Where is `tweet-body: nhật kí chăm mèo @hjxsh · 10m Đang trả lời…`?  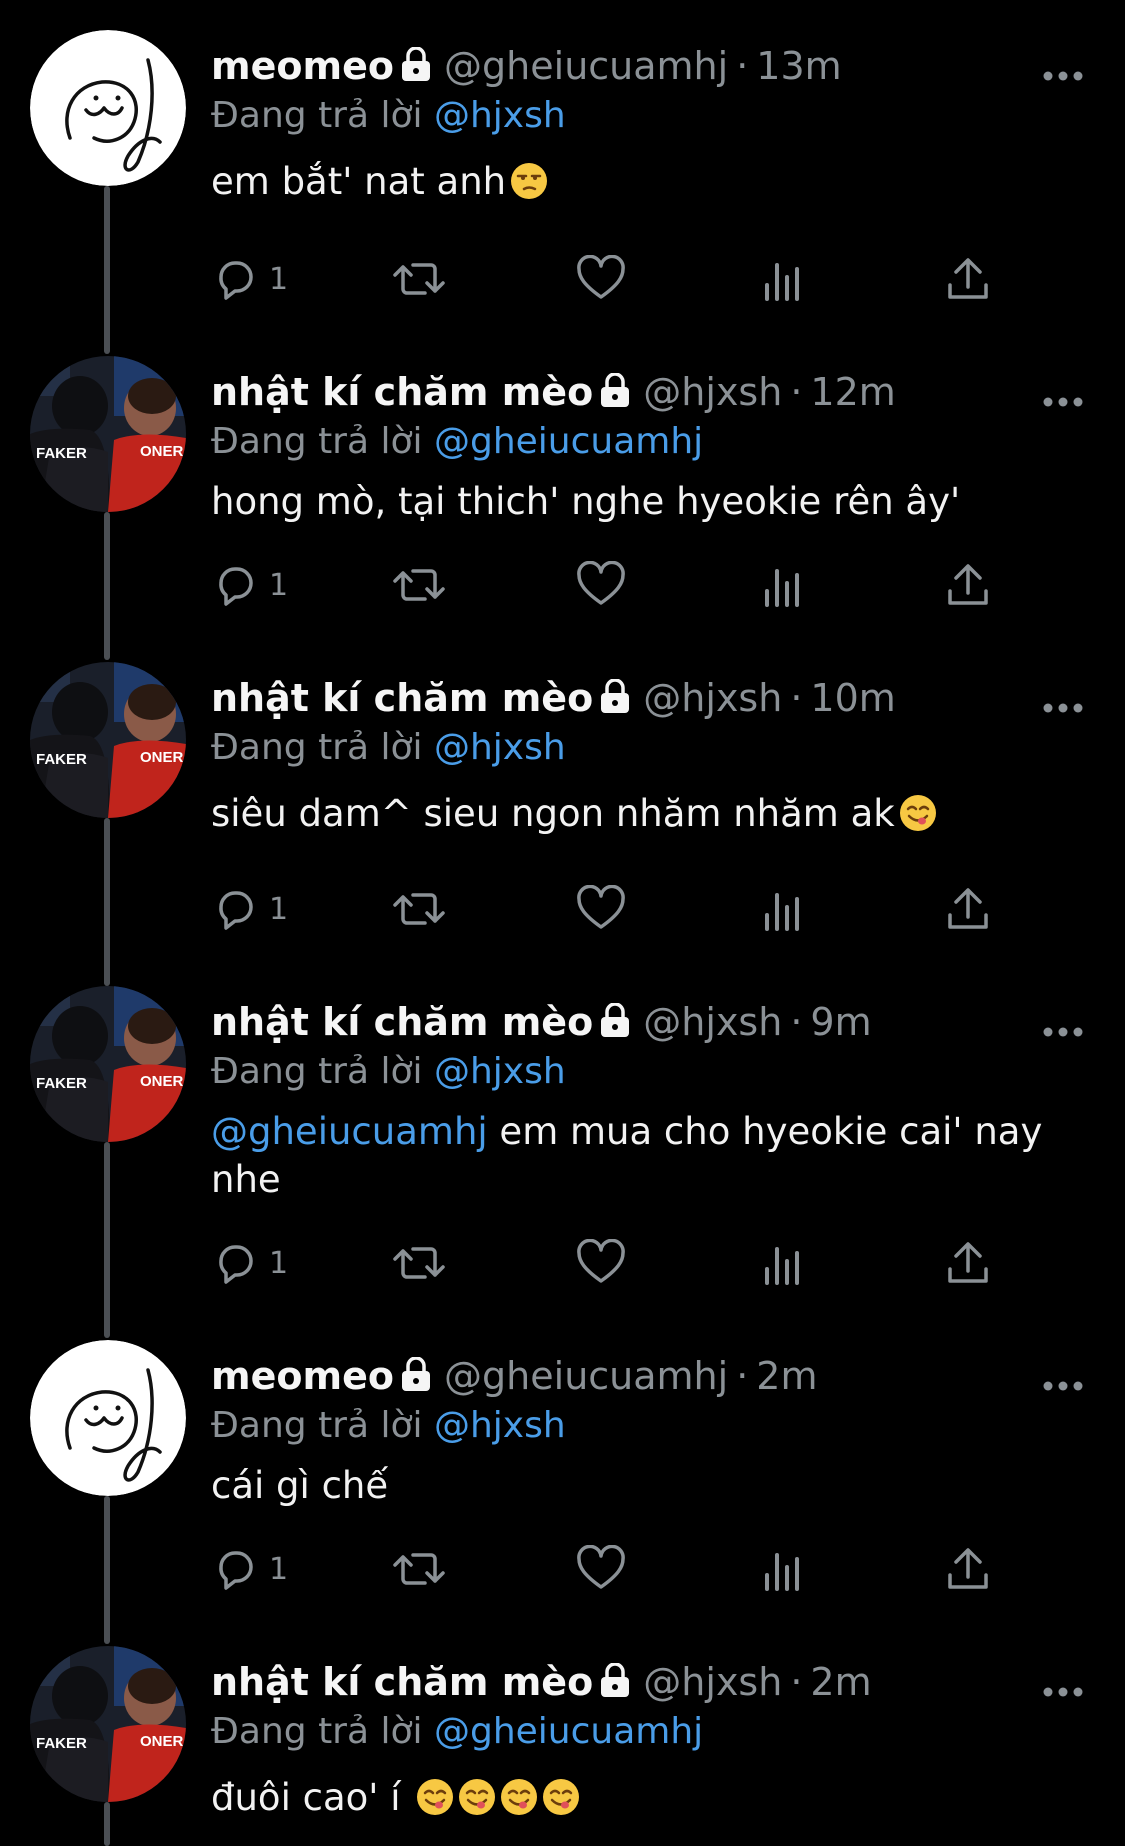 tweet-body: nhật kí chăm mèo @hjxsh · 10m Đang trả lời… is located at coordinates (643, 753).